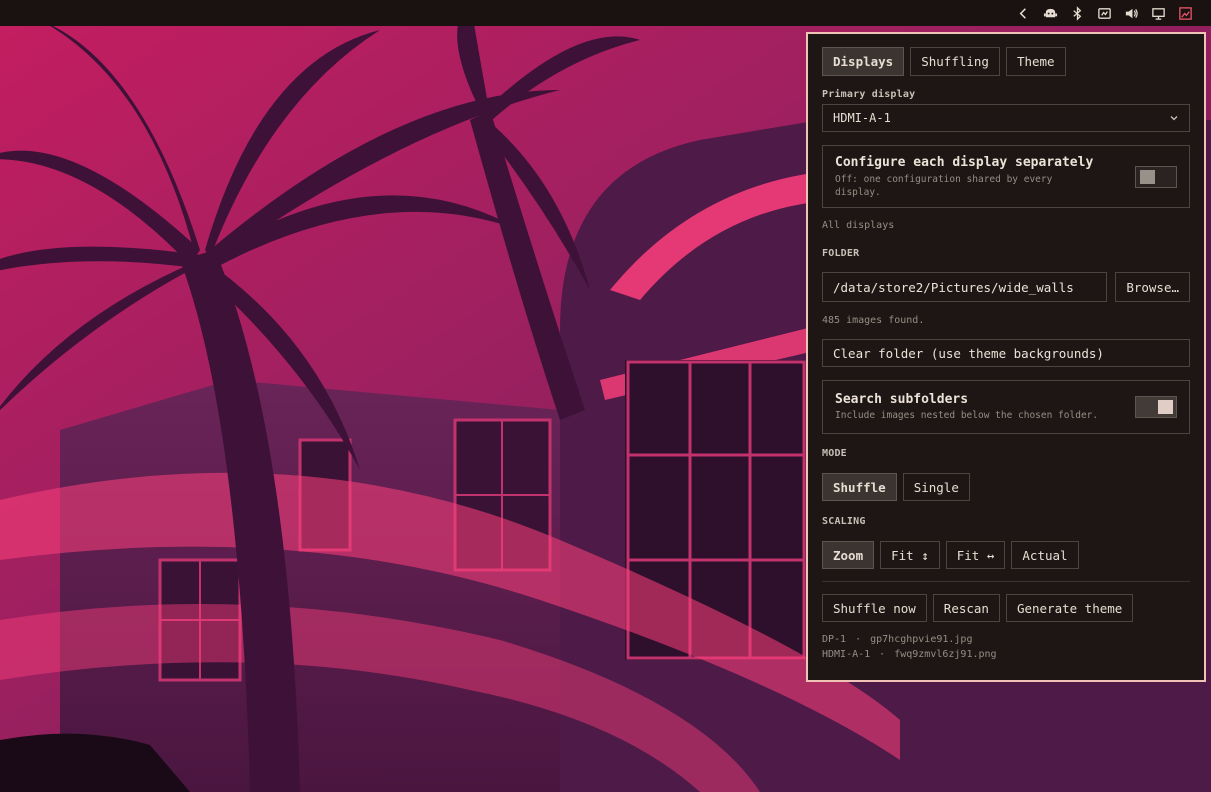  I want to click on action-row: Shuffle now Rescan Generate theme, so click(1006, 608).